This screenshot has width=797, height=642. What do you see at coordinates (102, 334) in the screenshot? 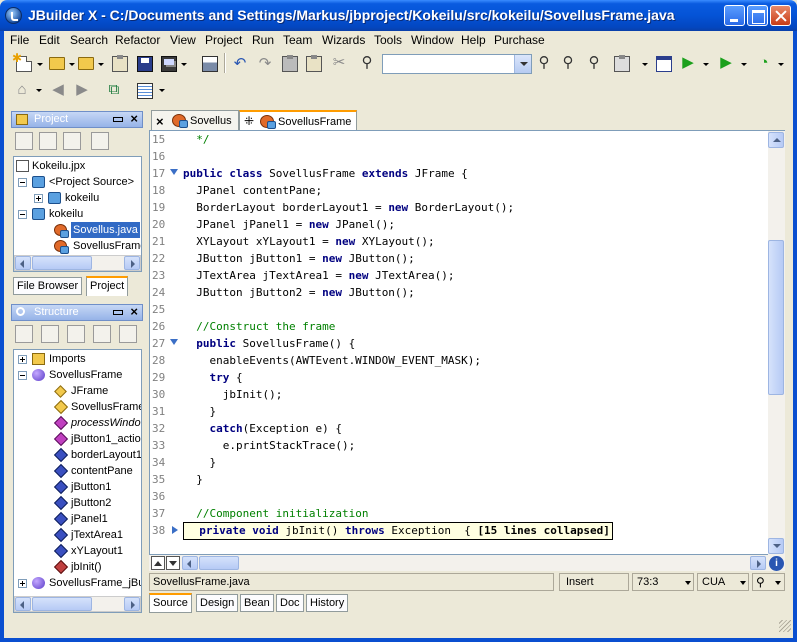
I see `sort-alpha-icon` at bounding box center [102, 334].